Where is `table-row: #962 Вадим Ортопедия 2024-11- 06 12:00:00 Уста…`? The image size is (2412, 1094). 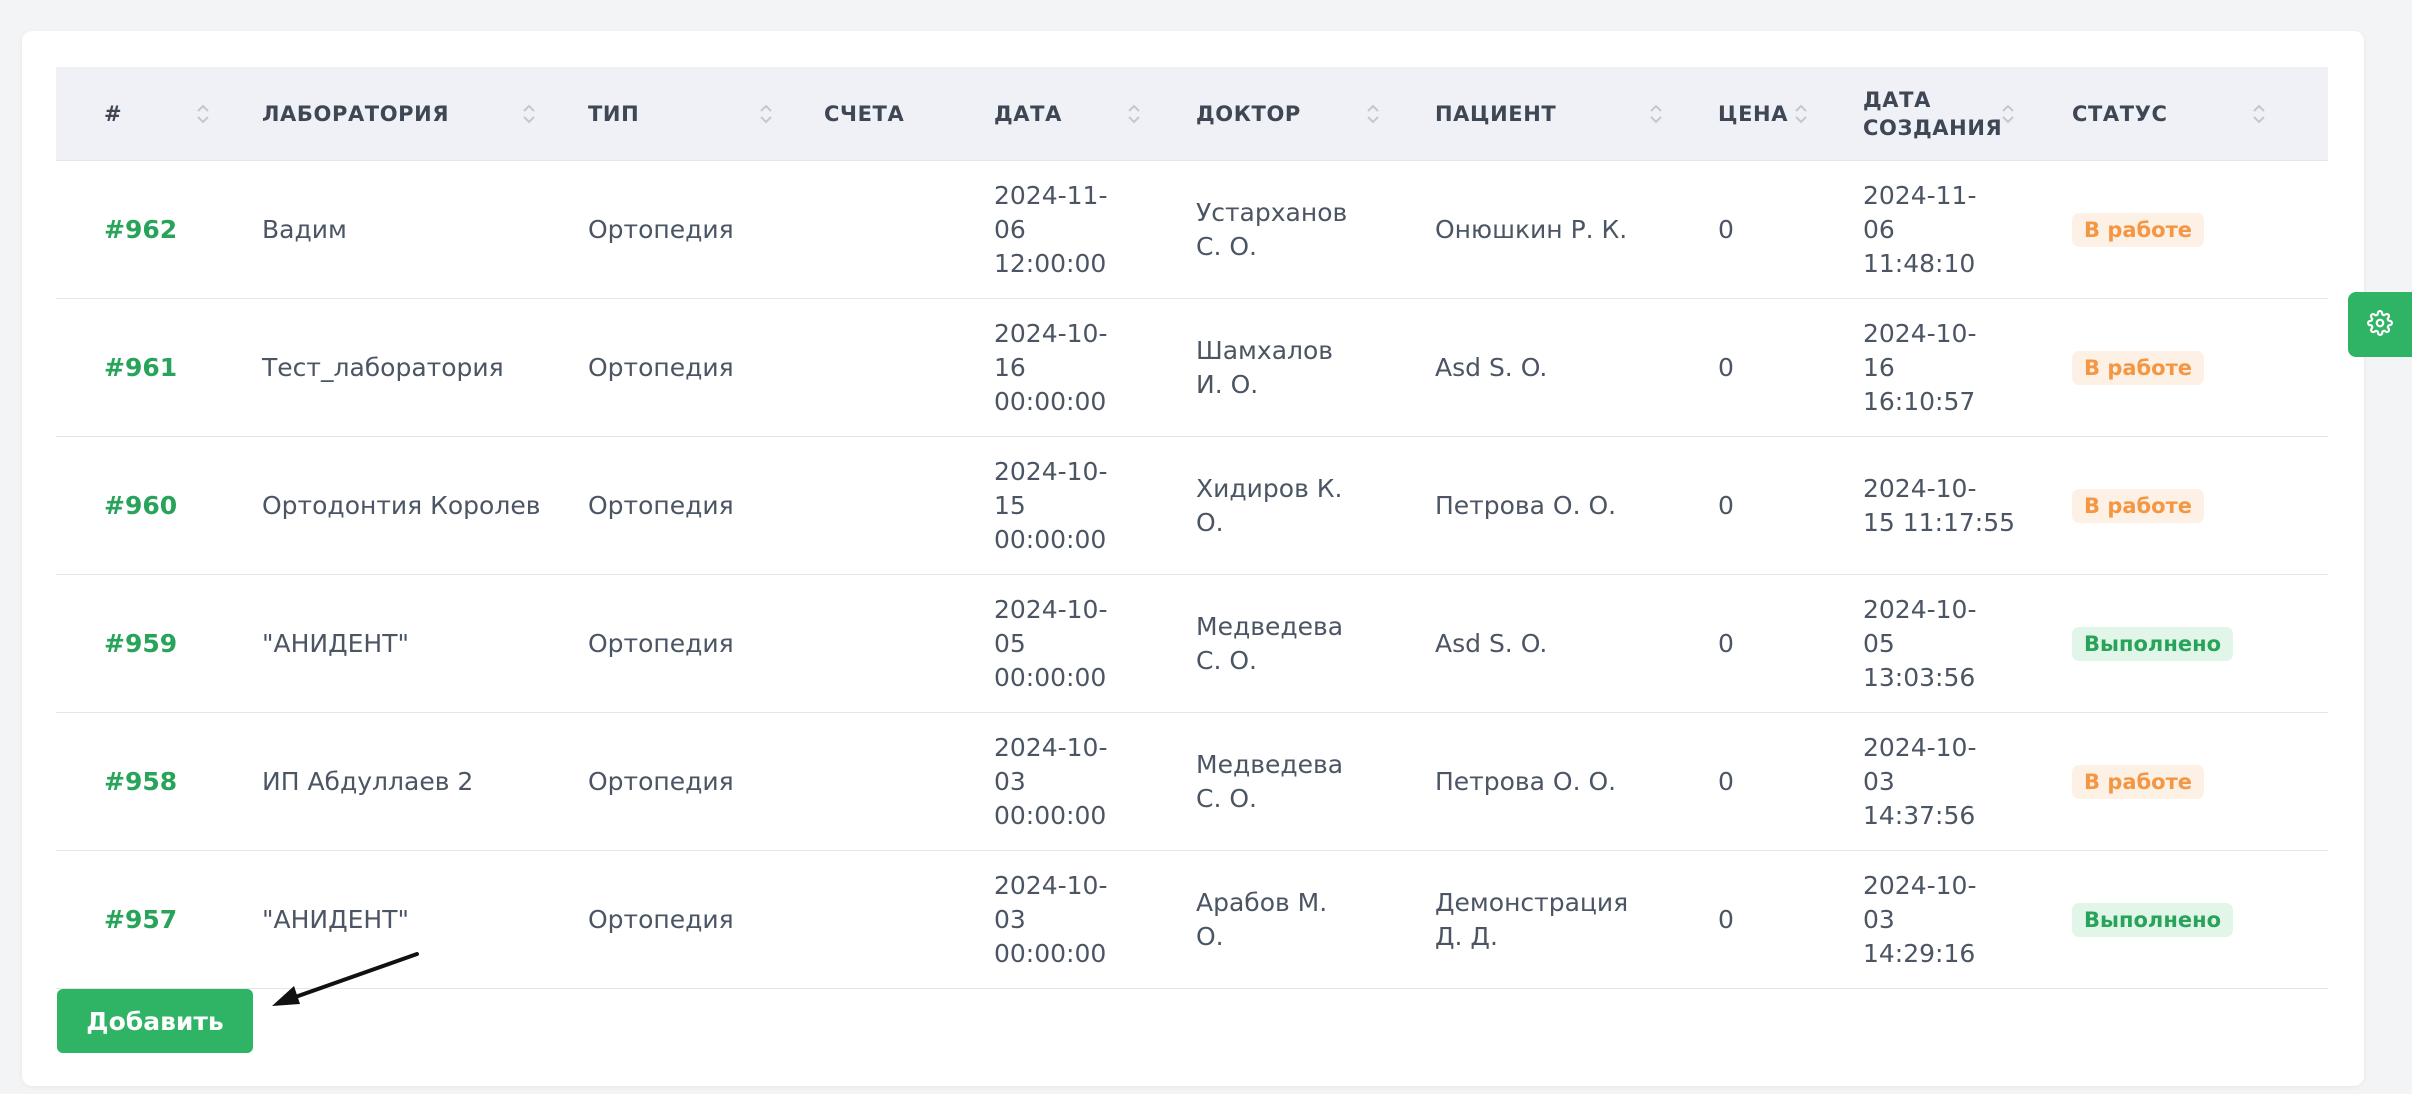
table-row: #962 Вадим Ортопедия 2024-11- 06 12:00:00 Уста… is located at coordinates (1192, 229).